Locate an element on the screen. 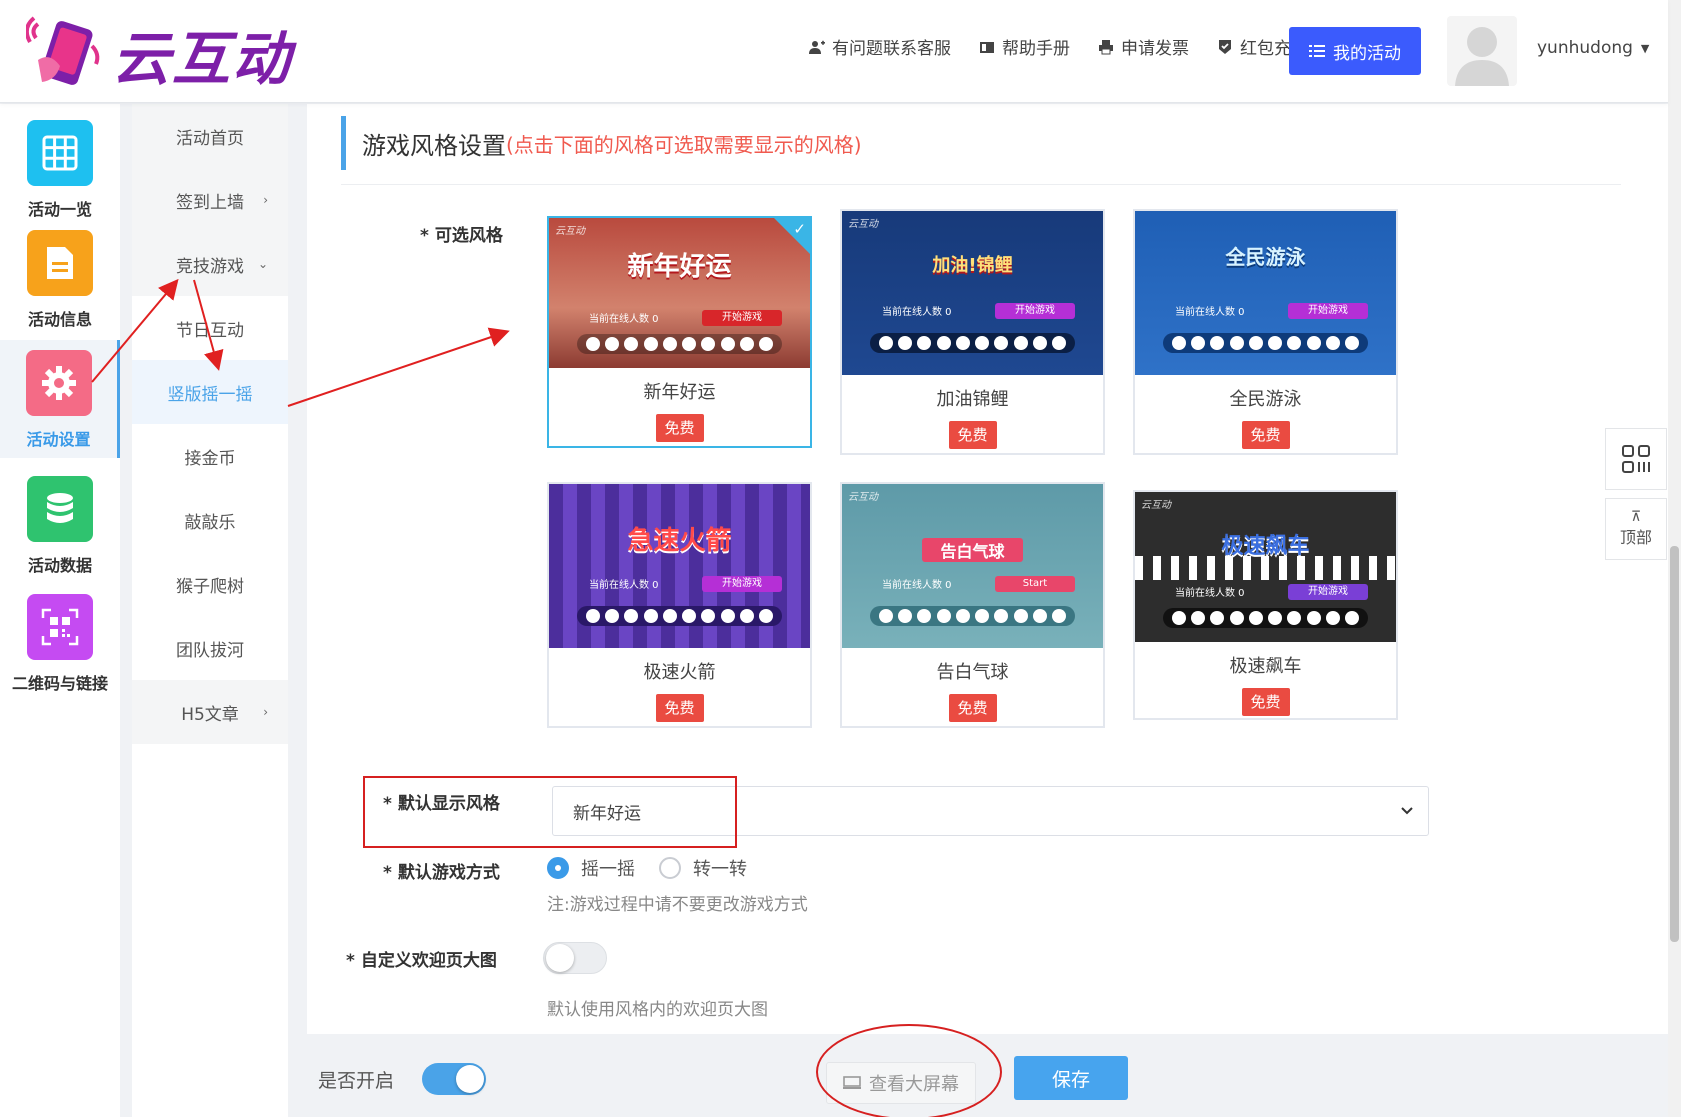 This screenshot has height=1117, width=1681. caret-down-icon: ▼ is located at coordinates (1645, 48).